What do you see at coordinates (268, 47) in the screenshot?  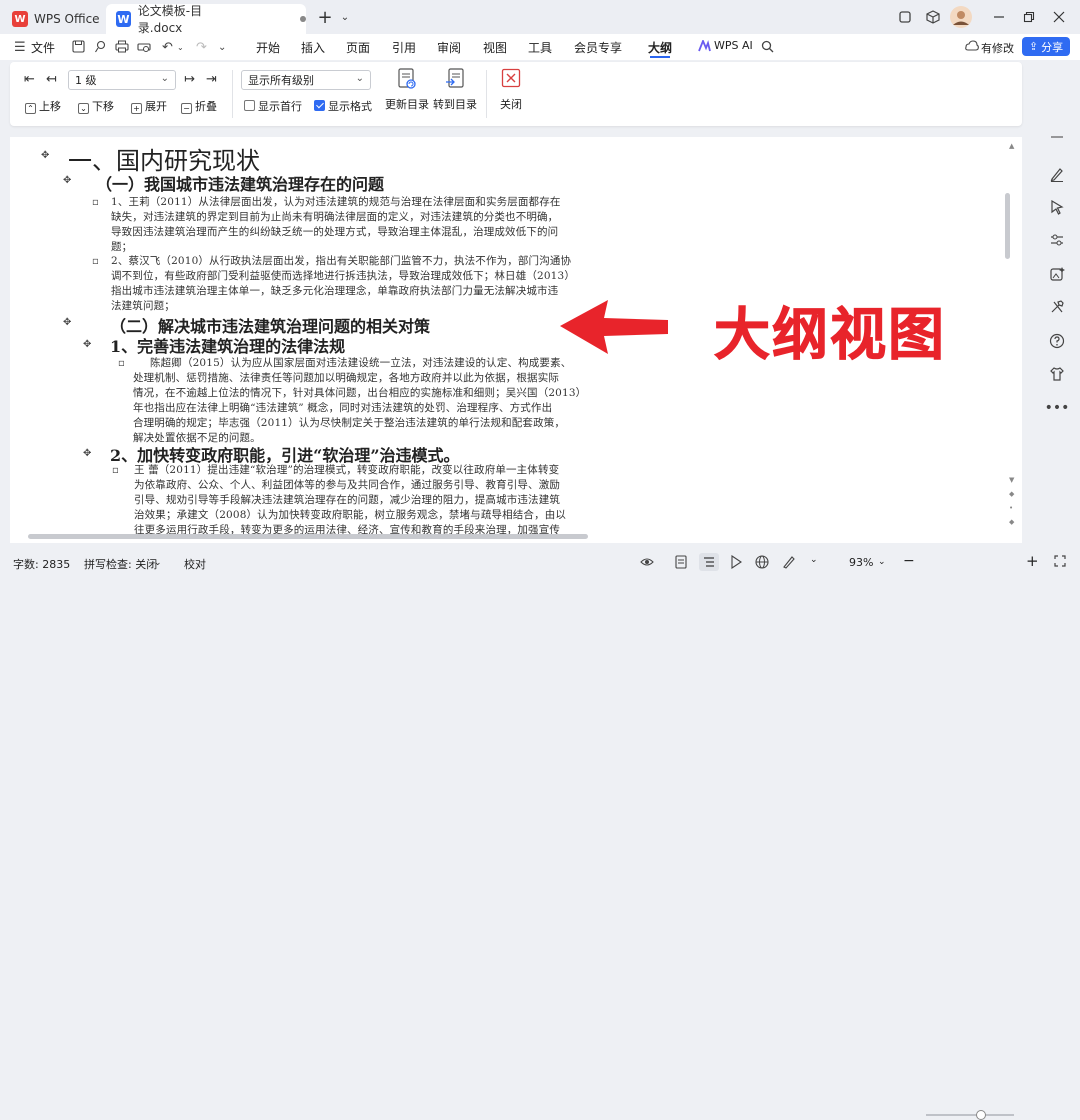 I see `tab-home: 开始` at bounding box center [268, 47].